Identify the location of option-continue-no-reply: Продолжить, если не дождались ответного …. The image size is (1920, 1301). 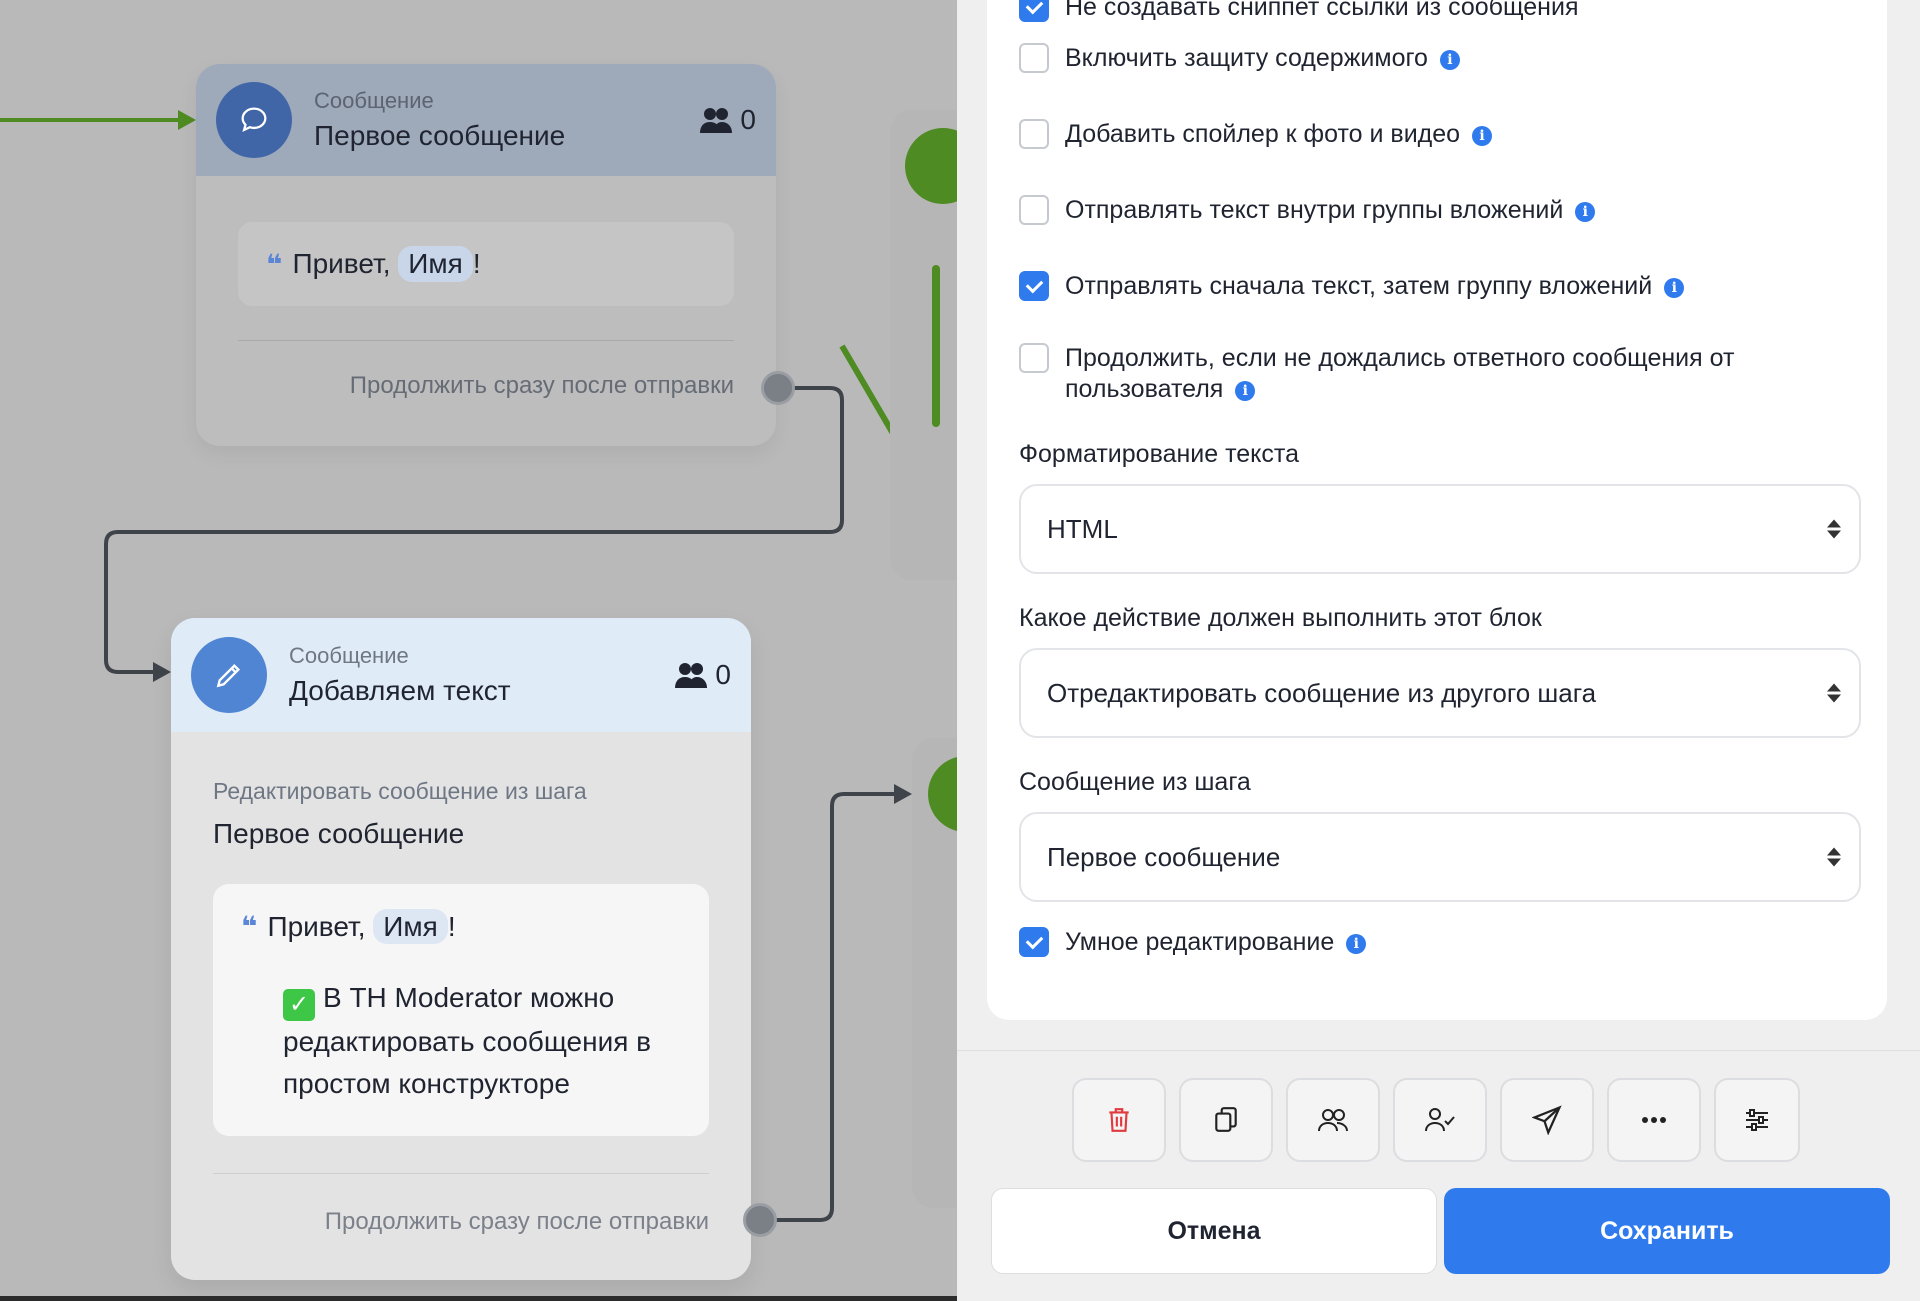
(1376, 374).